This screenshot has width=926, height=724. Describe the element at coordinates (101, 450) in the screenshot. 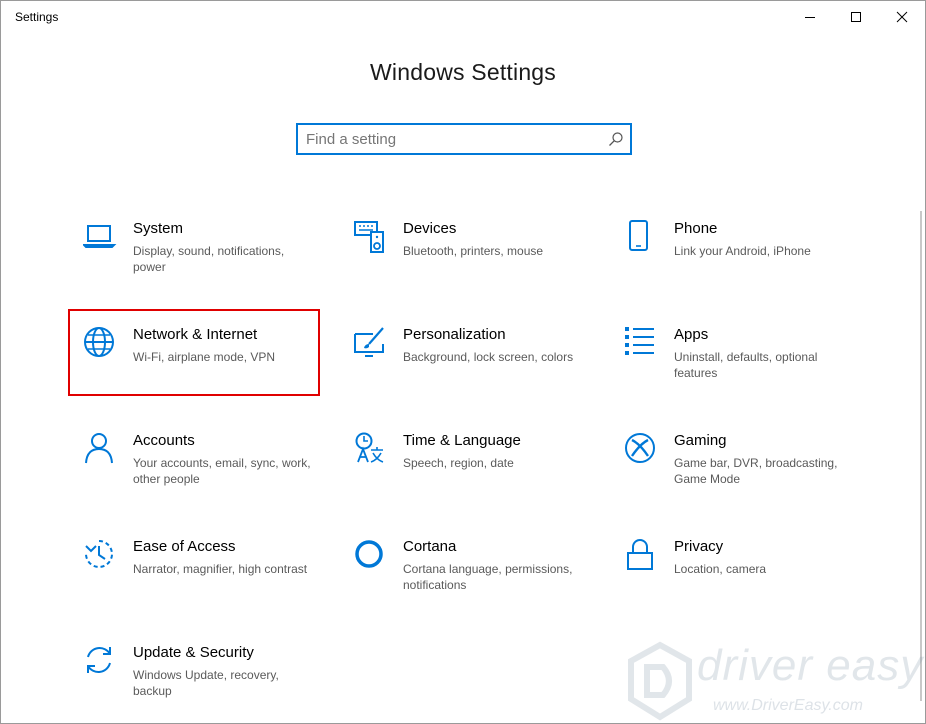

I see `person-icon` at that location.